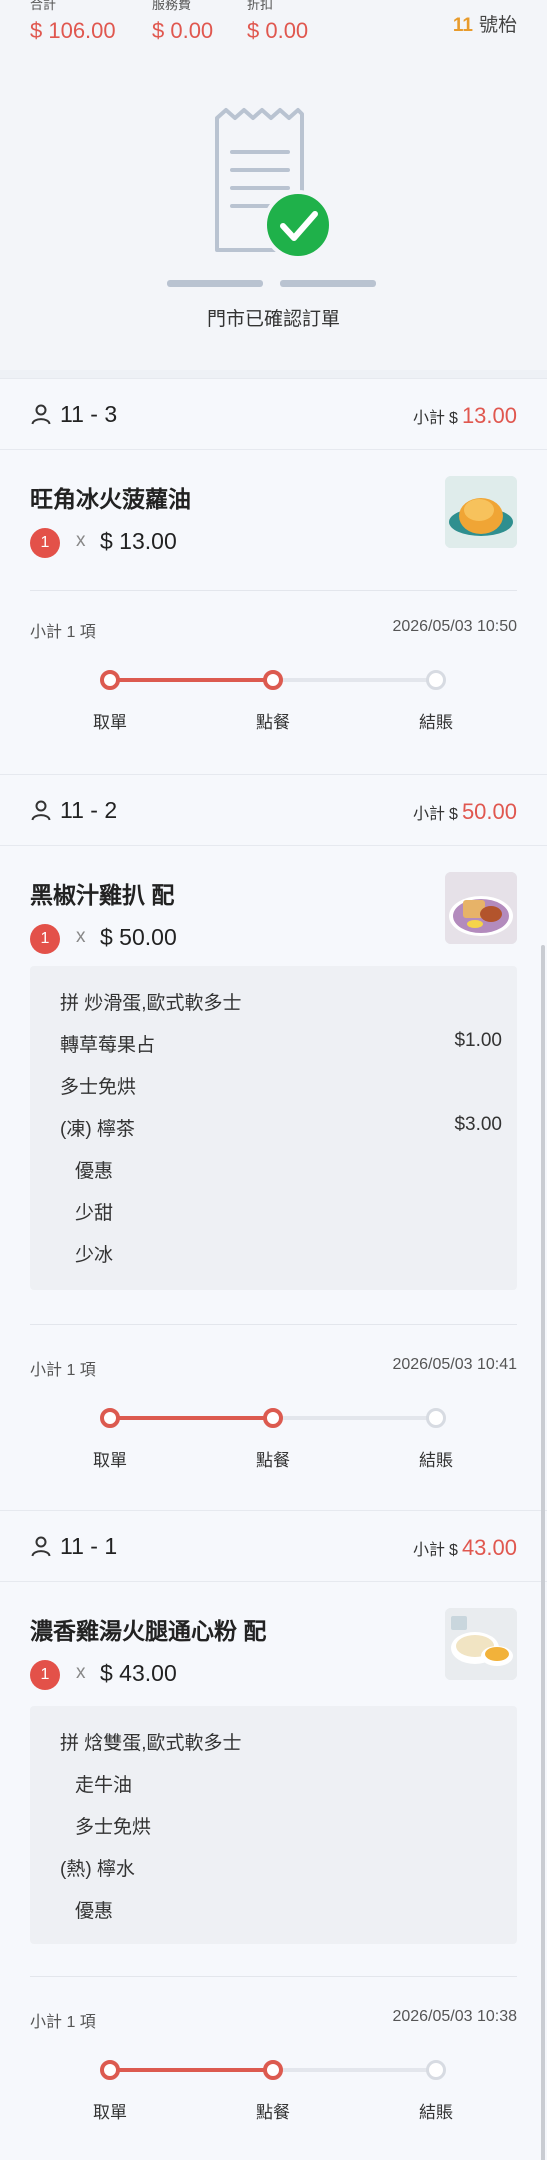  What do you see at coordinates (138, 541) in the screenshot?
I see `item-price: $ 13.00` at bounding box center [138, 541].